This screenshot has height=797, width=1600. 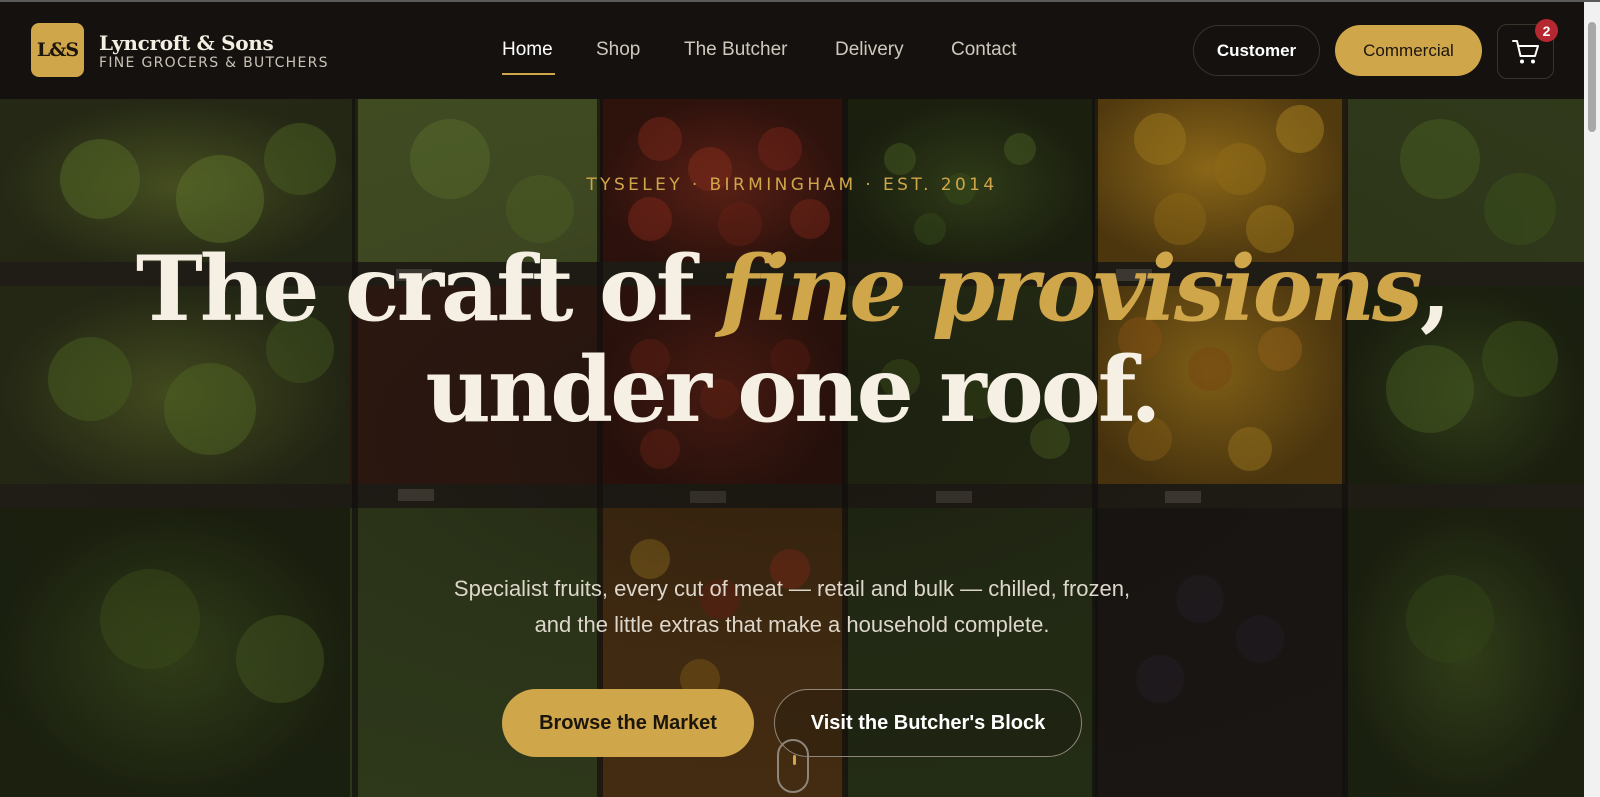 What do you see at coordinates (793, 766) in the screenshot?
I see `scroll-down-indicator` at bounding box center [793, 766].